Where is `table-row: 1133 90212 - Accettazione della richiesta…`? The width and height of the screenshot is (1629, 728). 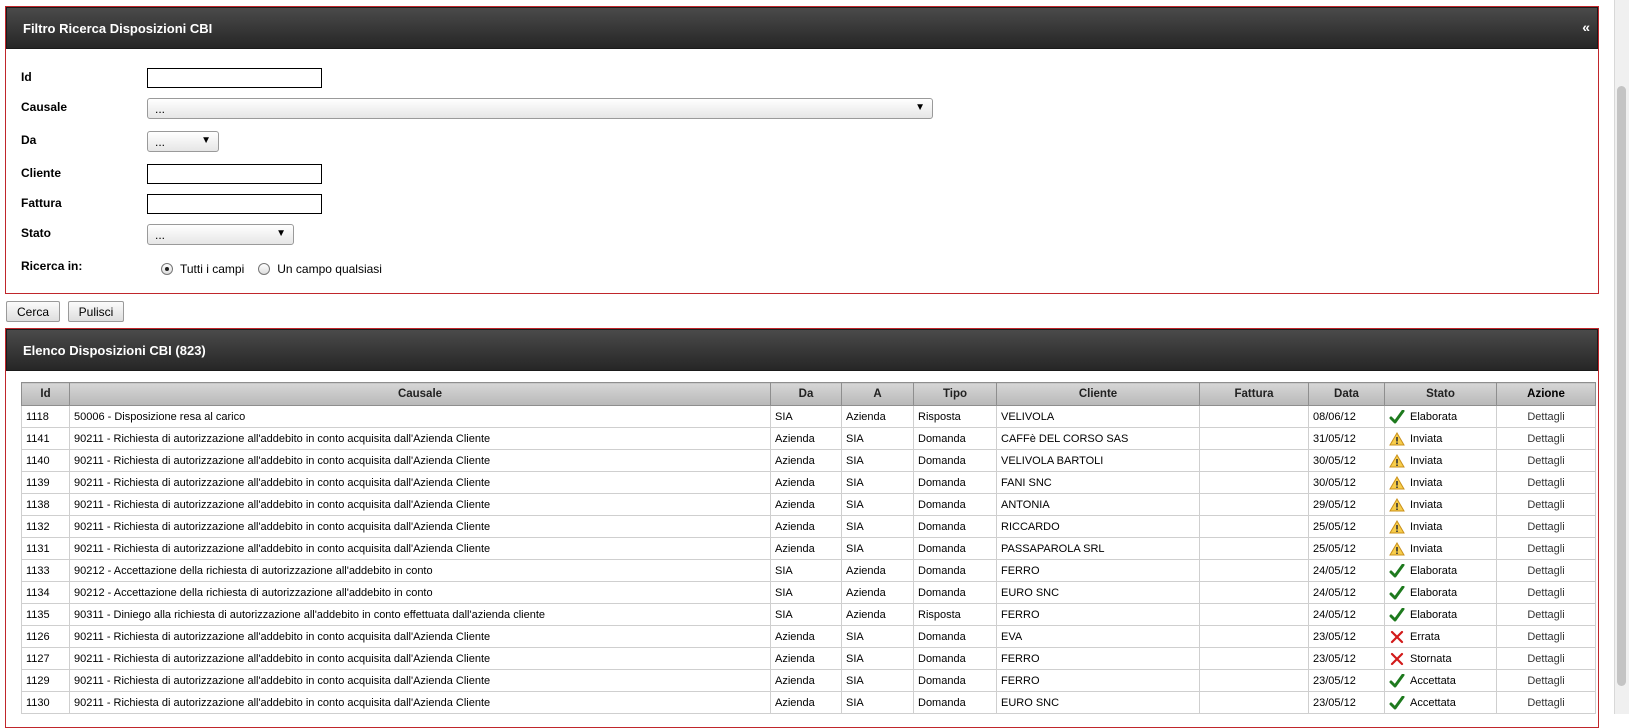 table-row: 1133 90212 - Accettazione della richiesta… is located at coordinates (808, 570).